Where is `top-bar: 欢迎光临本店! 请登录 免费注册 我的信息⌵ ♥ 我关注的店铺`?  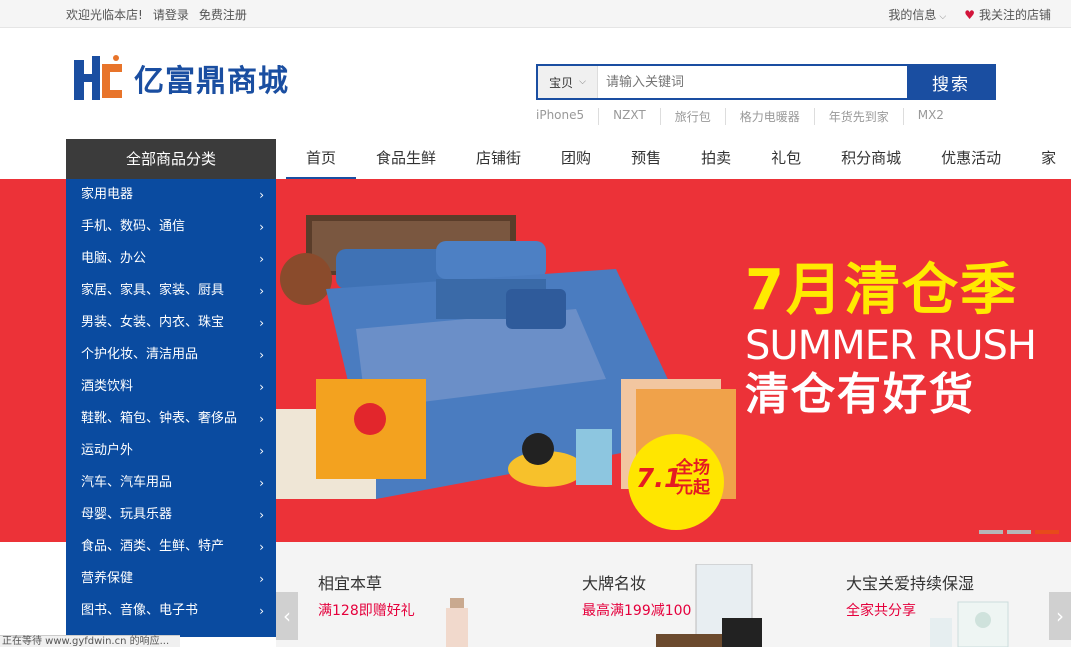
top-bar: 欢迎光临本店! 请登录 免费注册 我的信息⌵ ♥ 我关注的店铺 is located at coordinates (535, 14).